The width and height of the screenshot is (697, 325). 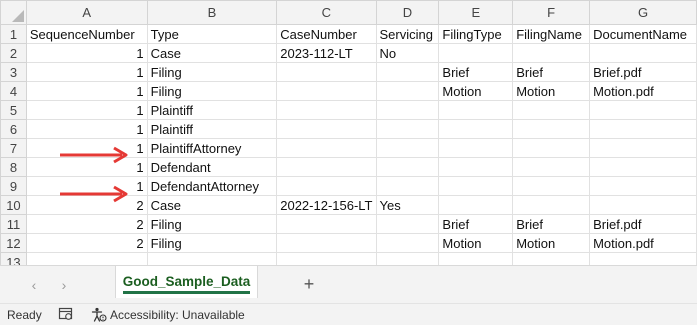 What do you see at coordinates (326, 72) in the screenshot?
I see `cell-c3` at bounding box center [326, 72].